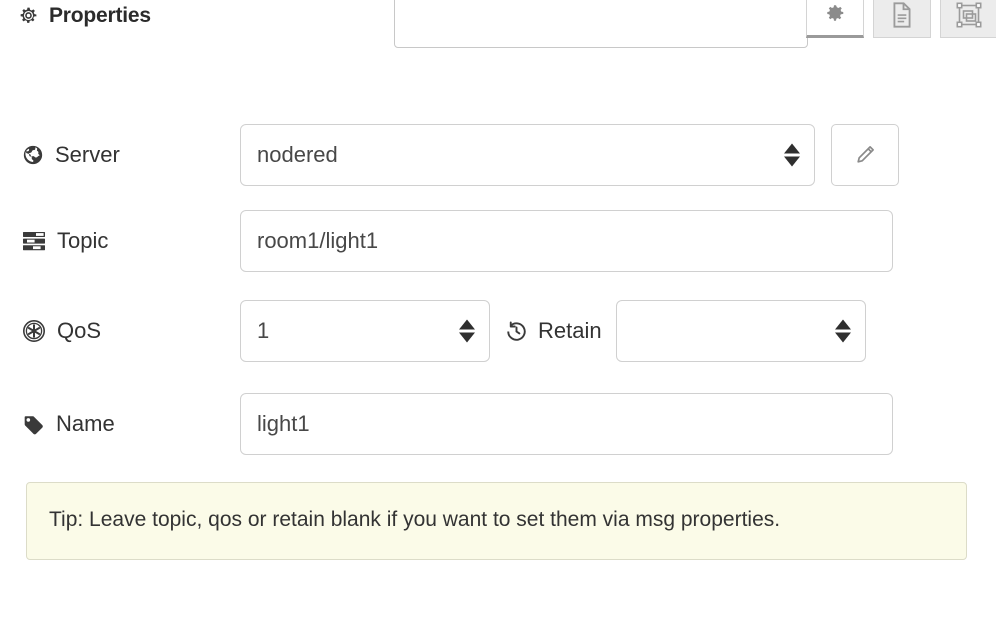  Describe the element at coordinates (131, 155) in the screenshot. I see `server-label: Server` at that location.